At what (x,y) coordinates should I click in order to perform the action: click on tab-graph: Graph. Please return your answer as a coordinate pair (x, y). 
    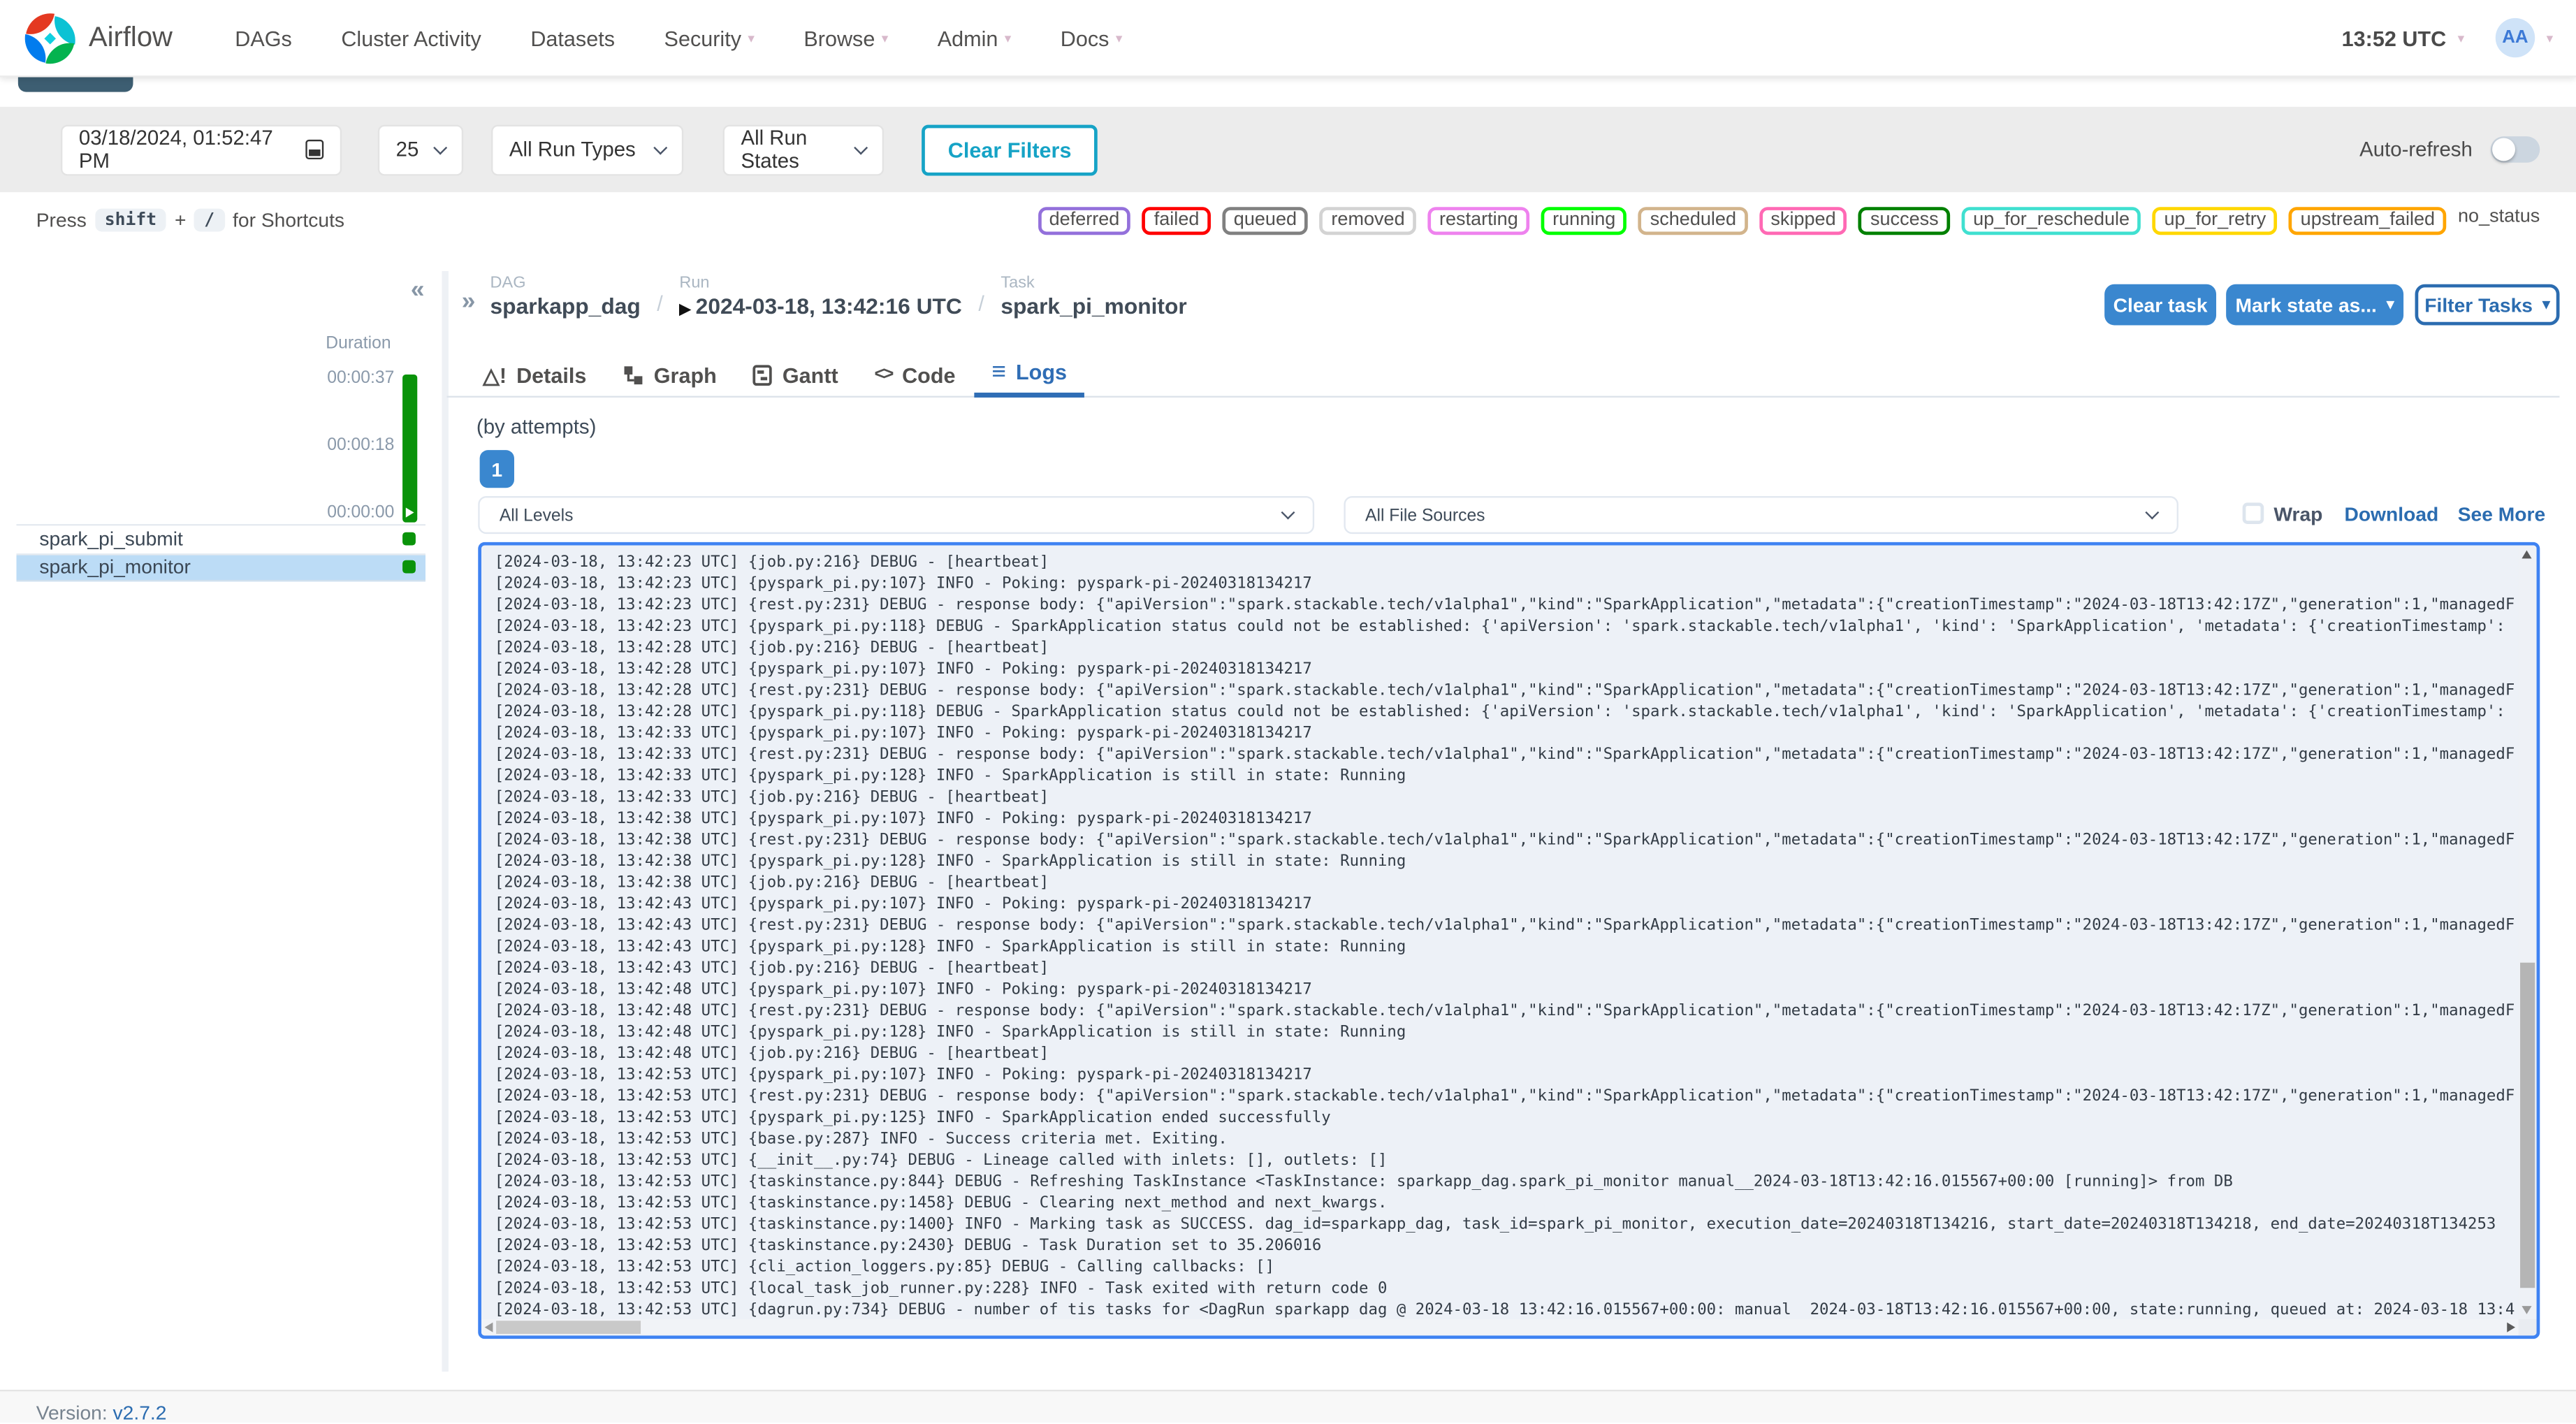
    Looking at the image, I should click on (669, 374).